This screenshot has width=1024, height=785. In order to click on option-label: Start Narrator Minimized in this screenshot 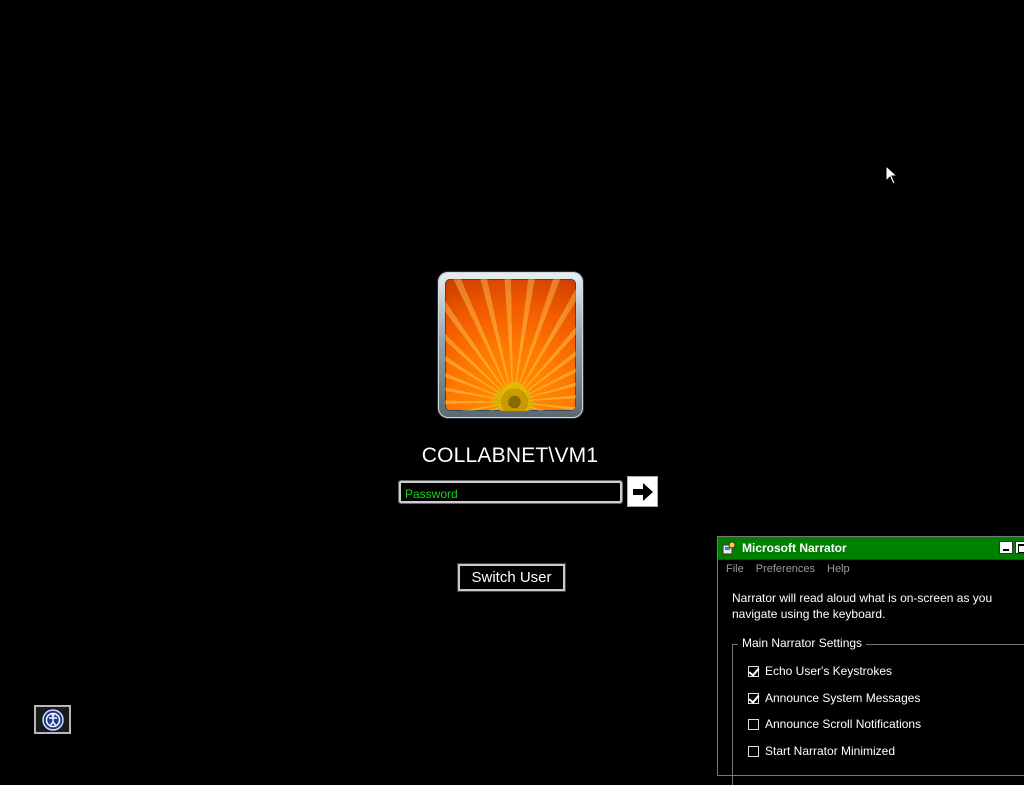, I will do `click(830, 751)`.